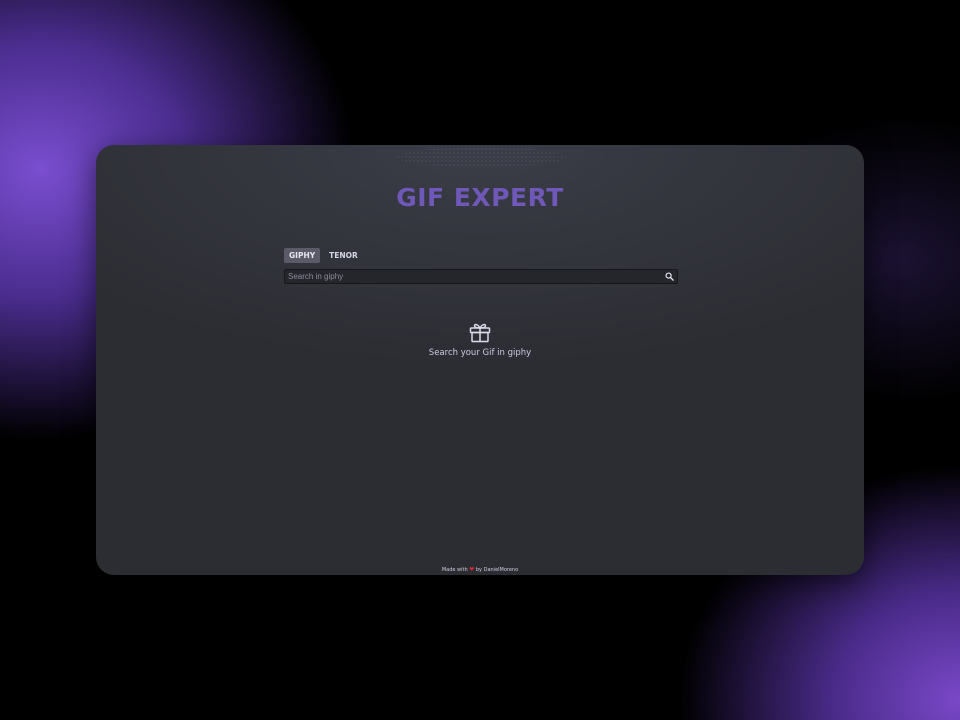  What do you see at coordinates (480, 197) in the screenshot?
I see `page-title: GIF EXPERT` at bounding box center [480, 197].